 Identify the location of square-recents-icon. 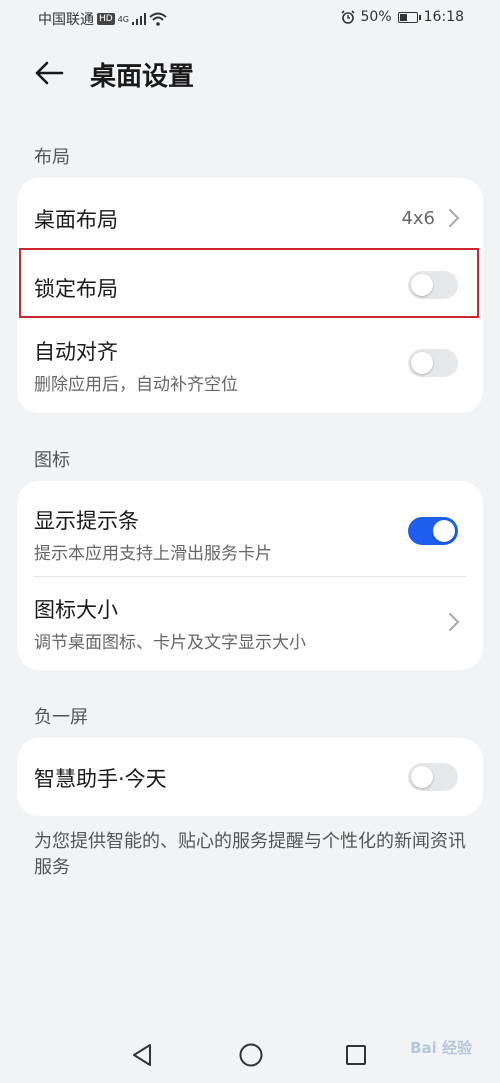
(356, 1055).